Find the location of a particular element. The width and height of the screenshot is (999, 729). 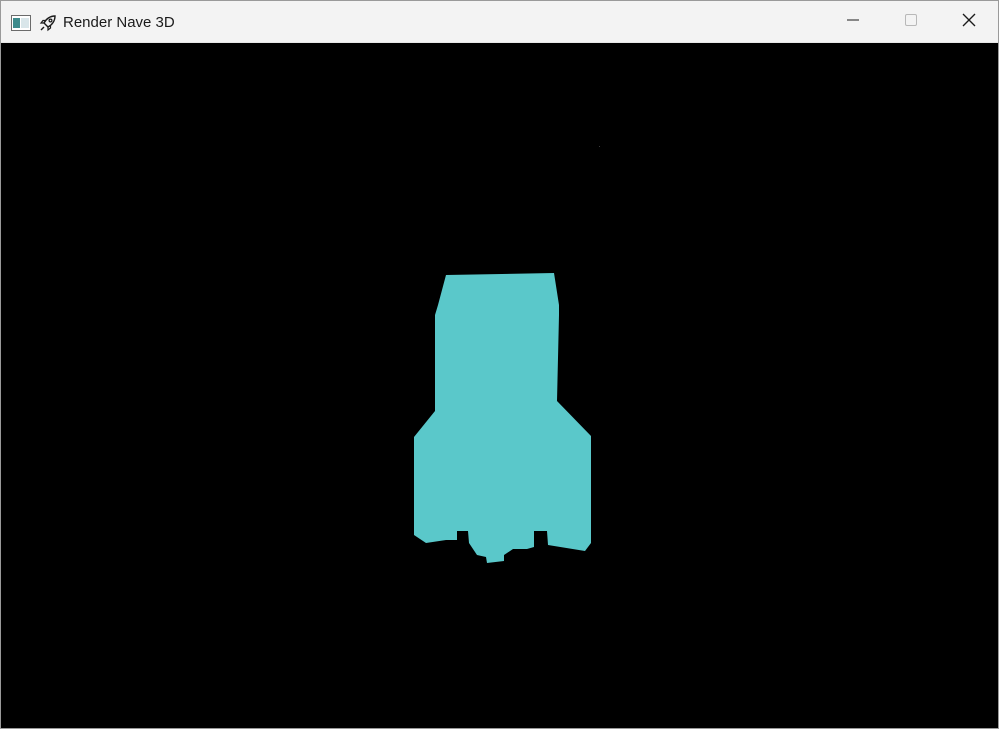

minimize-icon is located at coordinates (853, 22).